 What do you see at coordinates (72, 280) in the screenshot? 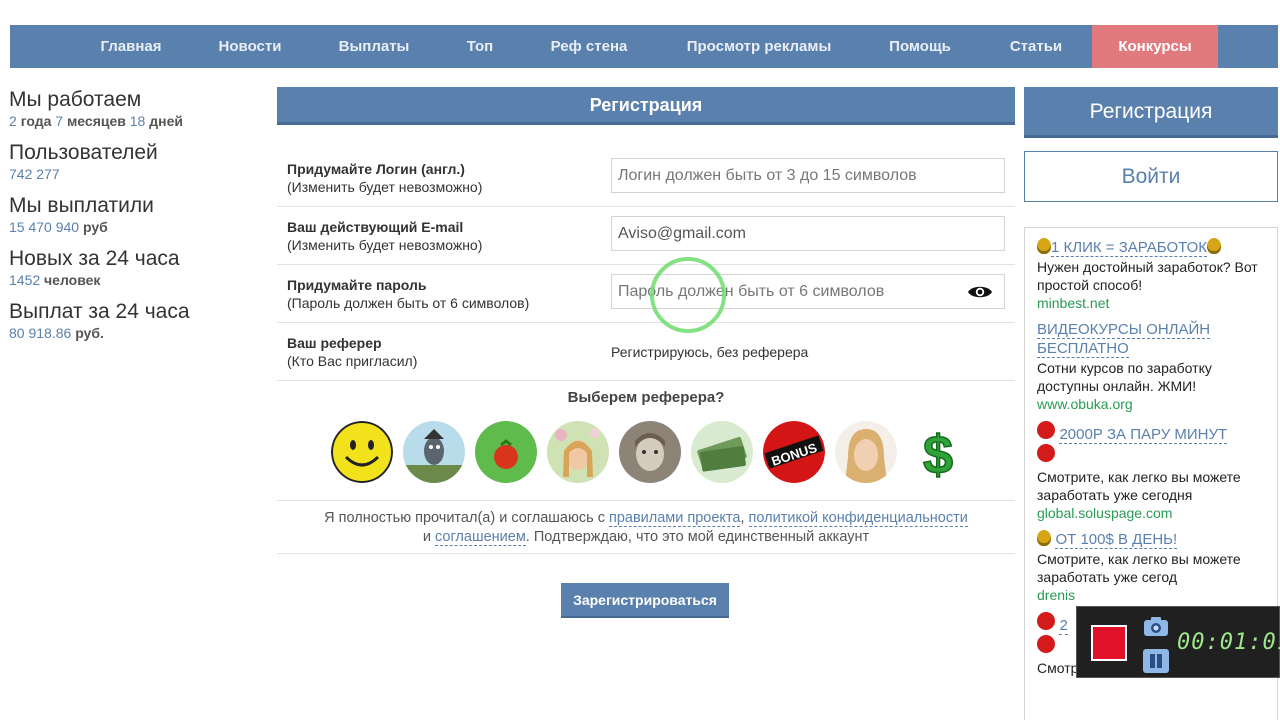
I see `stat-new24-unit: человек` at bounding box center [72, 280].